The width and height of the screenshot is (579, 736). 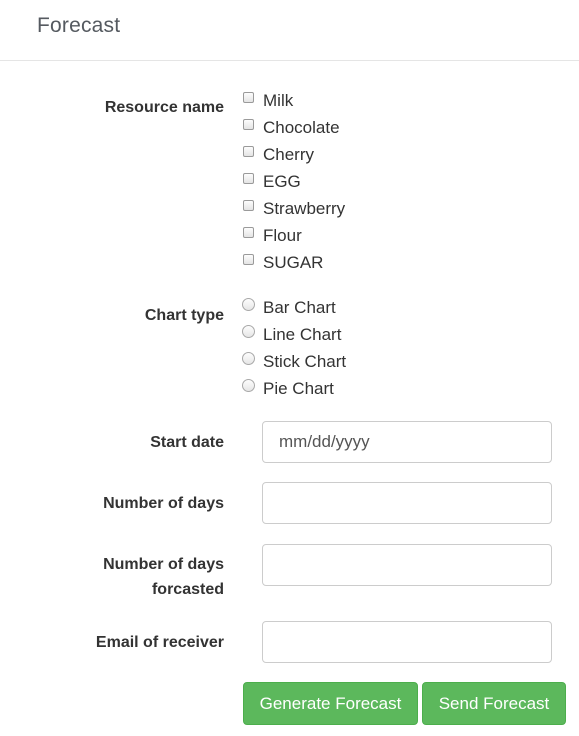 What do you see at coordinates (163, 564) in the screenshot?
I see `days-forecasted-label-line1: Number of days` at bounding box center [163, 564].